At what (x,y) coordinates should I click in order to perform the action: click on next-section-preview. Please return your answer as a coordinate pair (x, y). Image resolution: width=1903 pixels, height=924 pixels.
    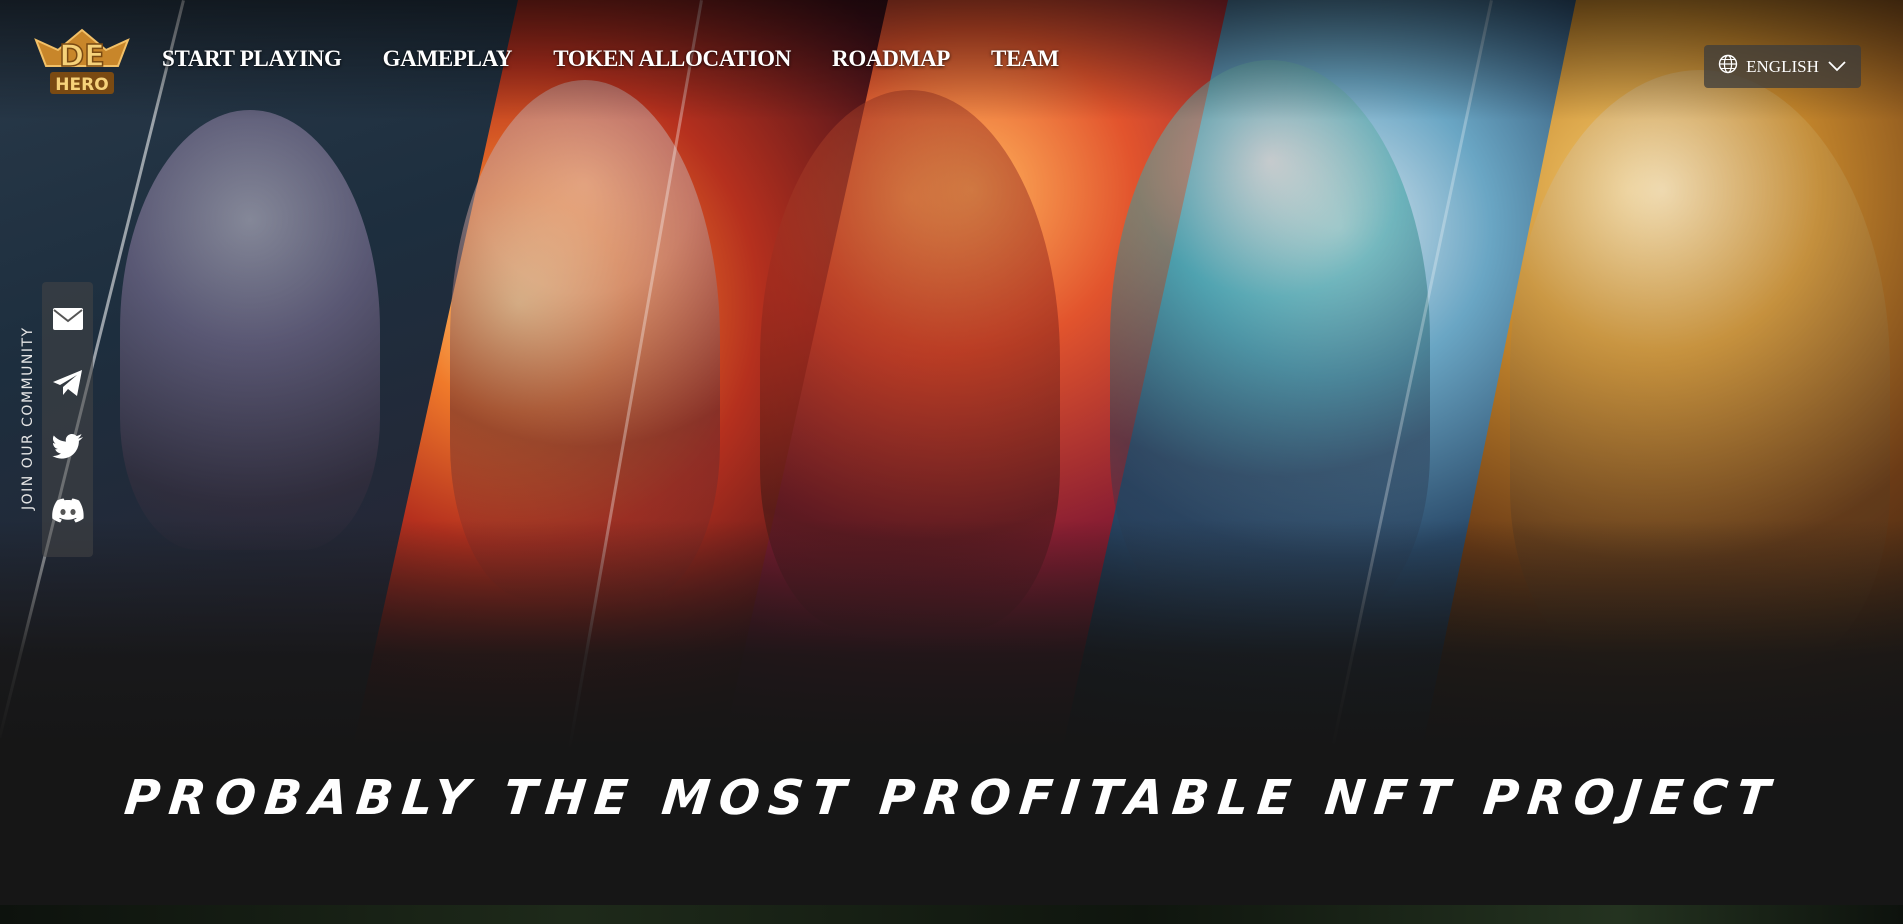
    Looking at the image, I should click on (951, 914).